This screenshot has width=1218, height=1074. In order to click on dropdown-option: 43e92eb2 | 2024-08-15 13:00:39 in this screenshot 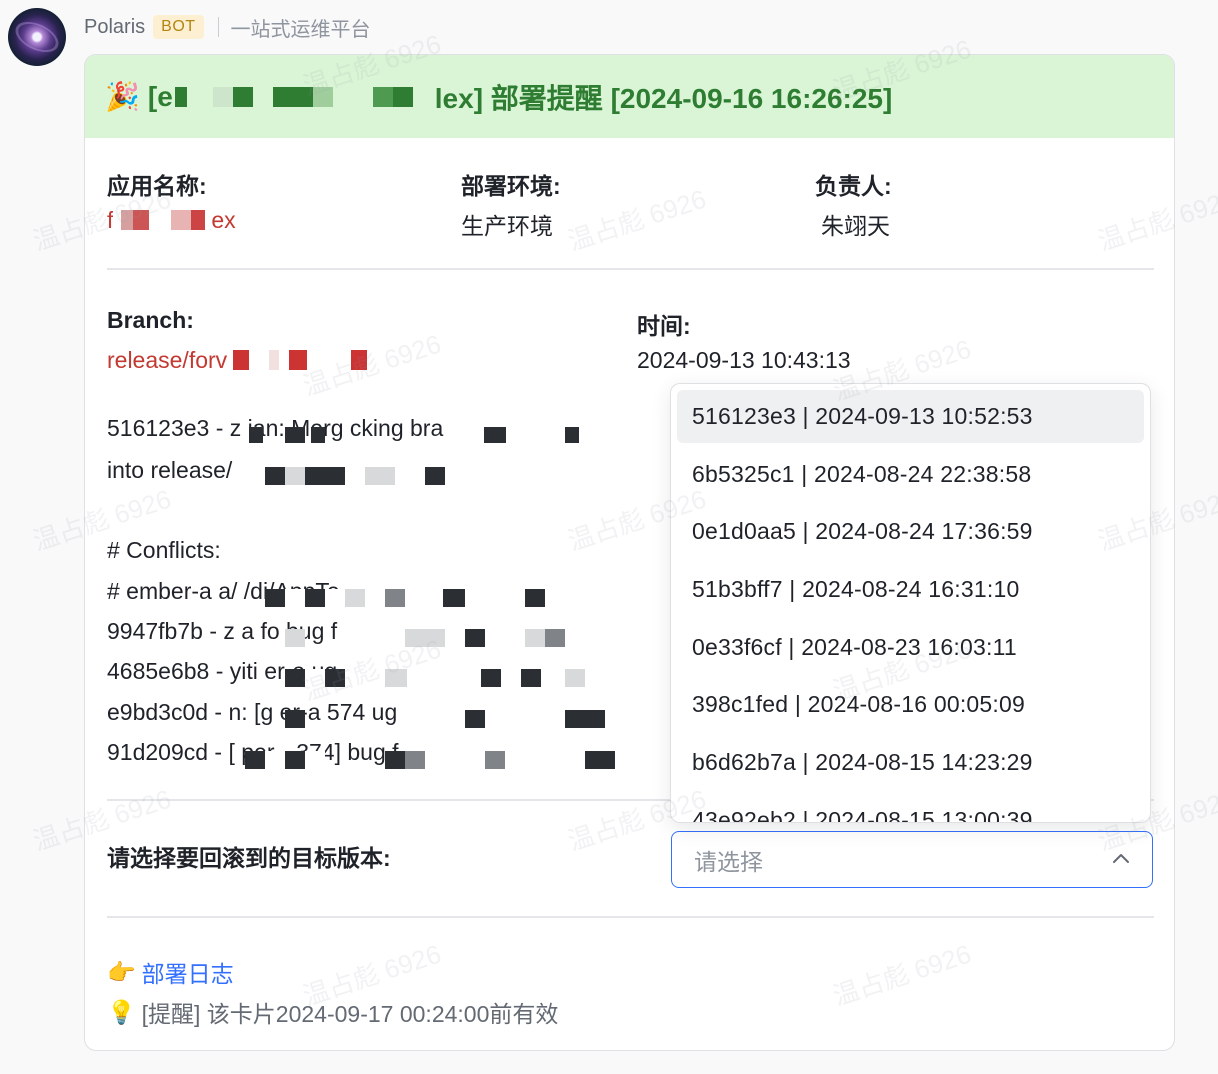, I will do `click(910, 808)`.